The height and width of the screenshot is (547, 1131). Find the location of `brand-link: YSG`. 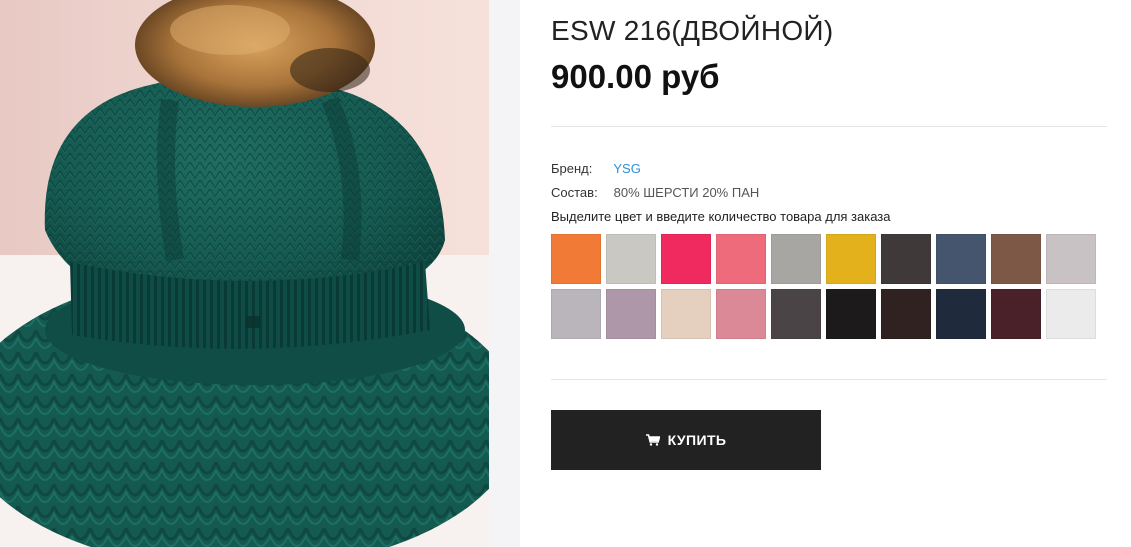

brand-link: YSG is located at coordinates (626, 168).